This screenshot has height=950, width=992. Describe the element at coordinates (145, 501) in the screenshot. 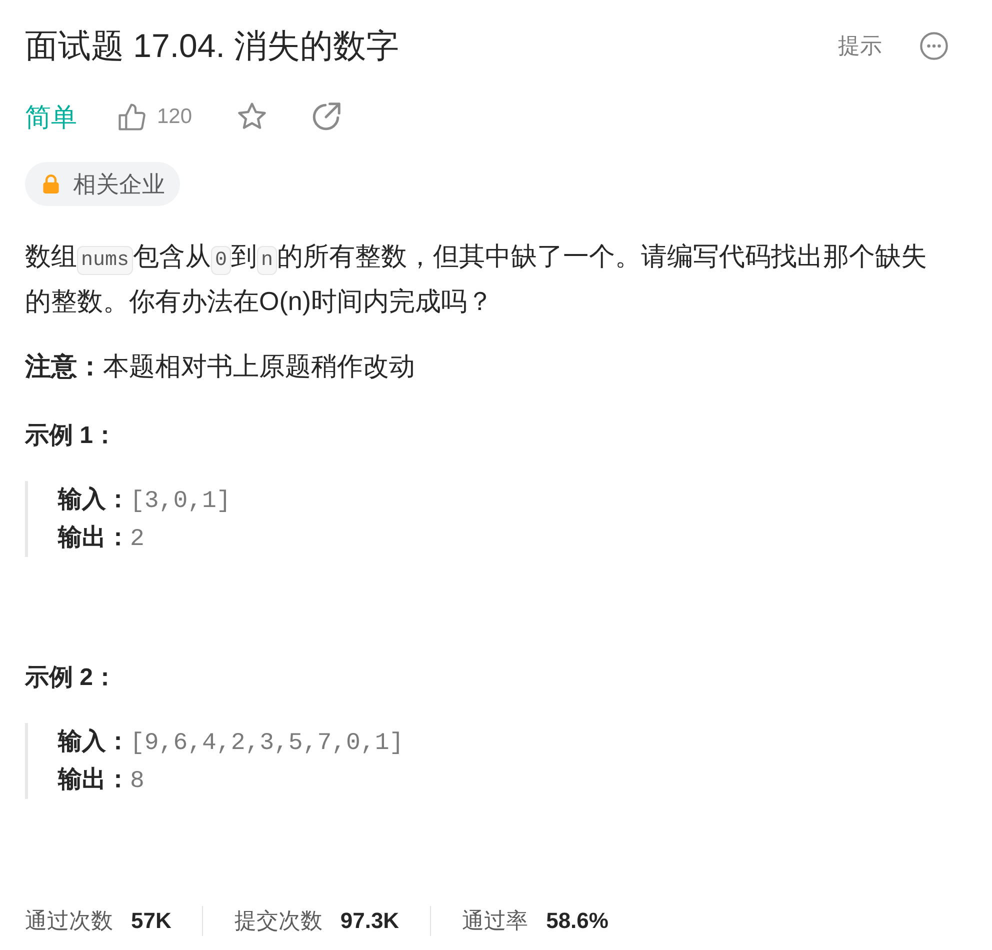

I see `example-line: 输入：[3,0,1]` at that location.